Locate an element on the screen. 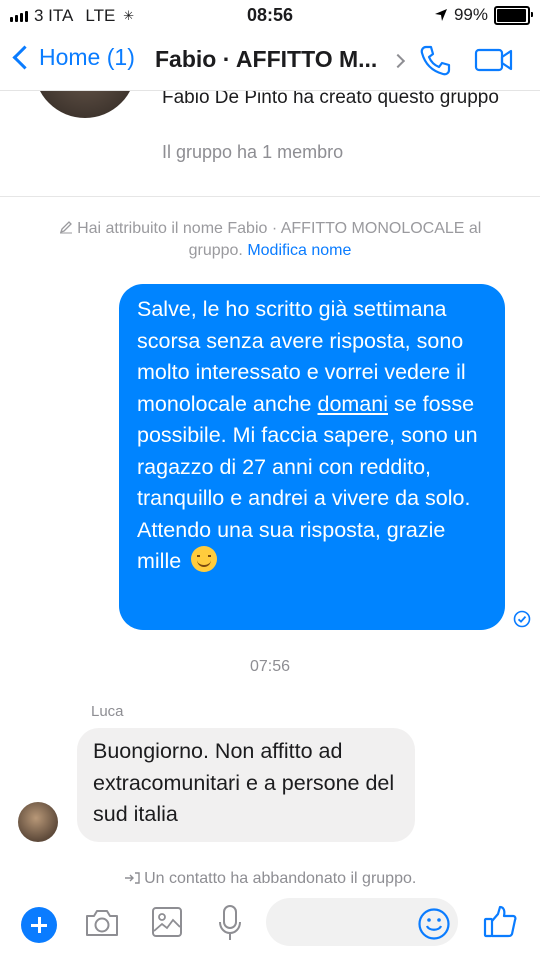 The image size is (540, 960). chevron-right-icon is located at coordinates (398, 61).